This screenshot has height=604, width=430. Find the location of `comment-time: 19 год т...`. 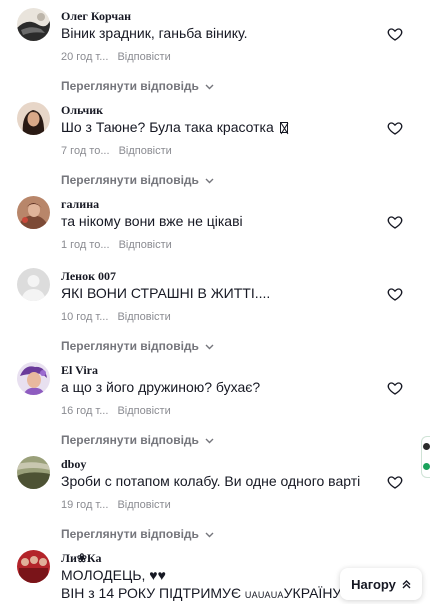

comment-time: 19 год т... is located at coordinates (85, 505).